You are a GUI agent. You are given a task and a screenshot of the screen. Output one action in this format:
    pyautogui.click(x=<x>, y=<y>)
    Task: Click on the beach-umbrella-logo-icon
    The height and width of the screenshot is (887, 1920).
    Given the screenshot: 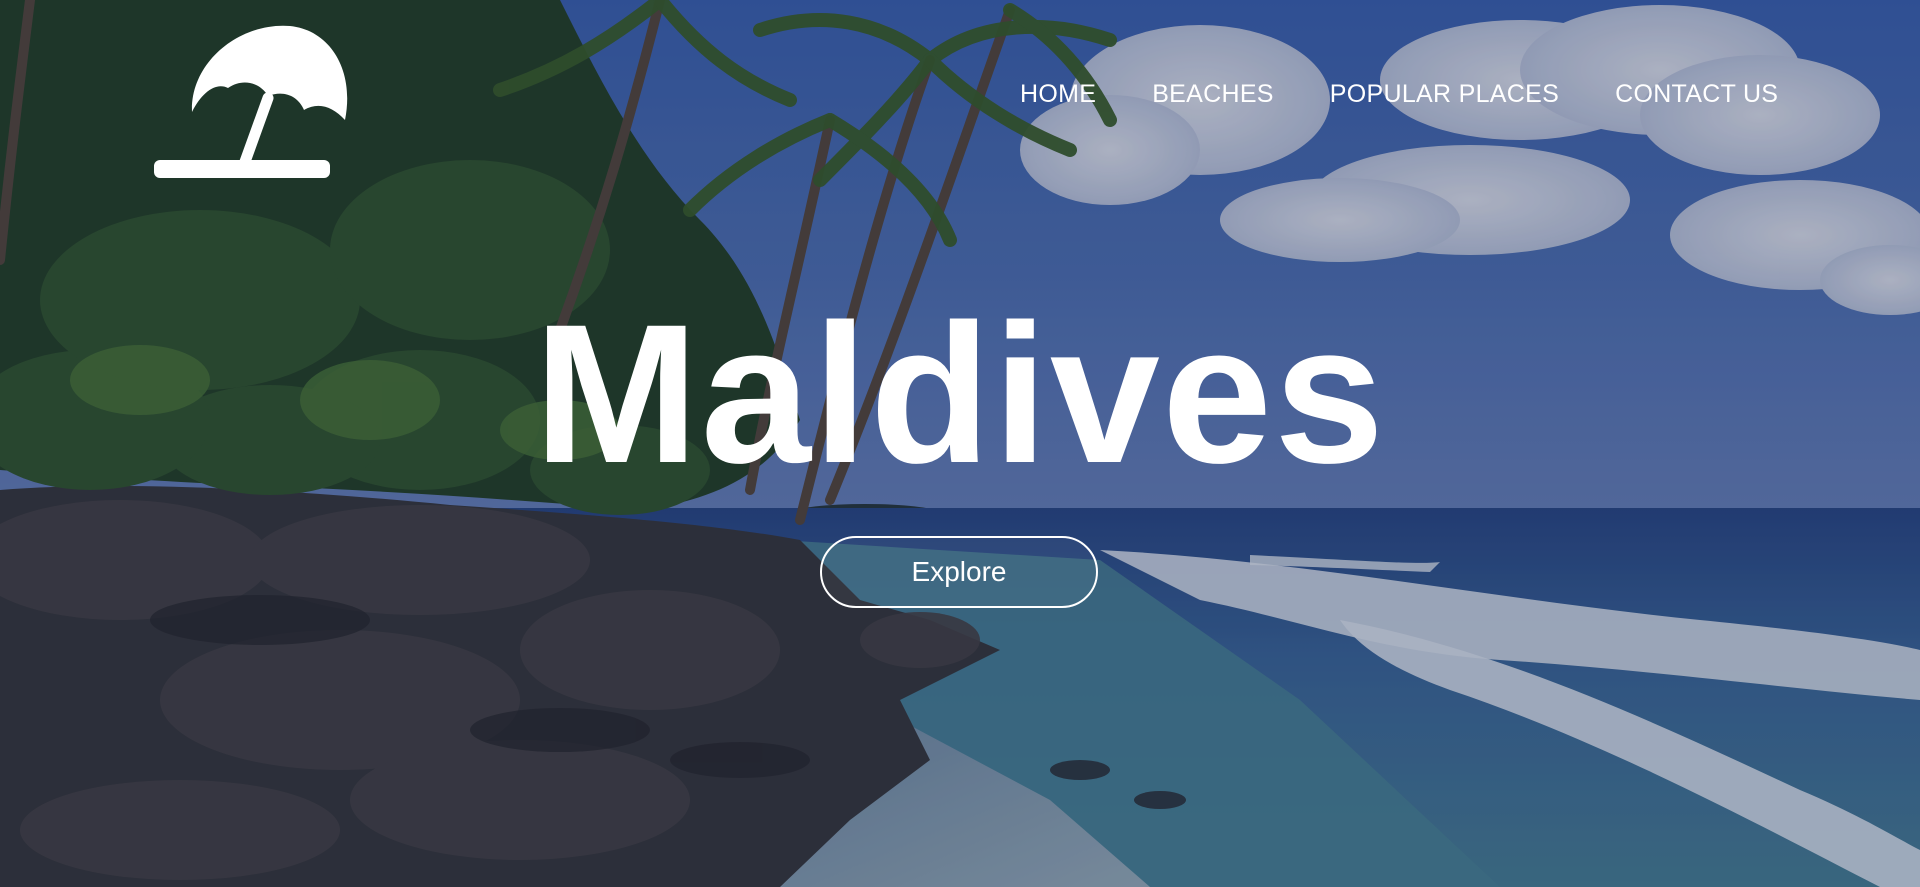 What is the action you would take?
    pyautogui.click(x=250, y=102)
    